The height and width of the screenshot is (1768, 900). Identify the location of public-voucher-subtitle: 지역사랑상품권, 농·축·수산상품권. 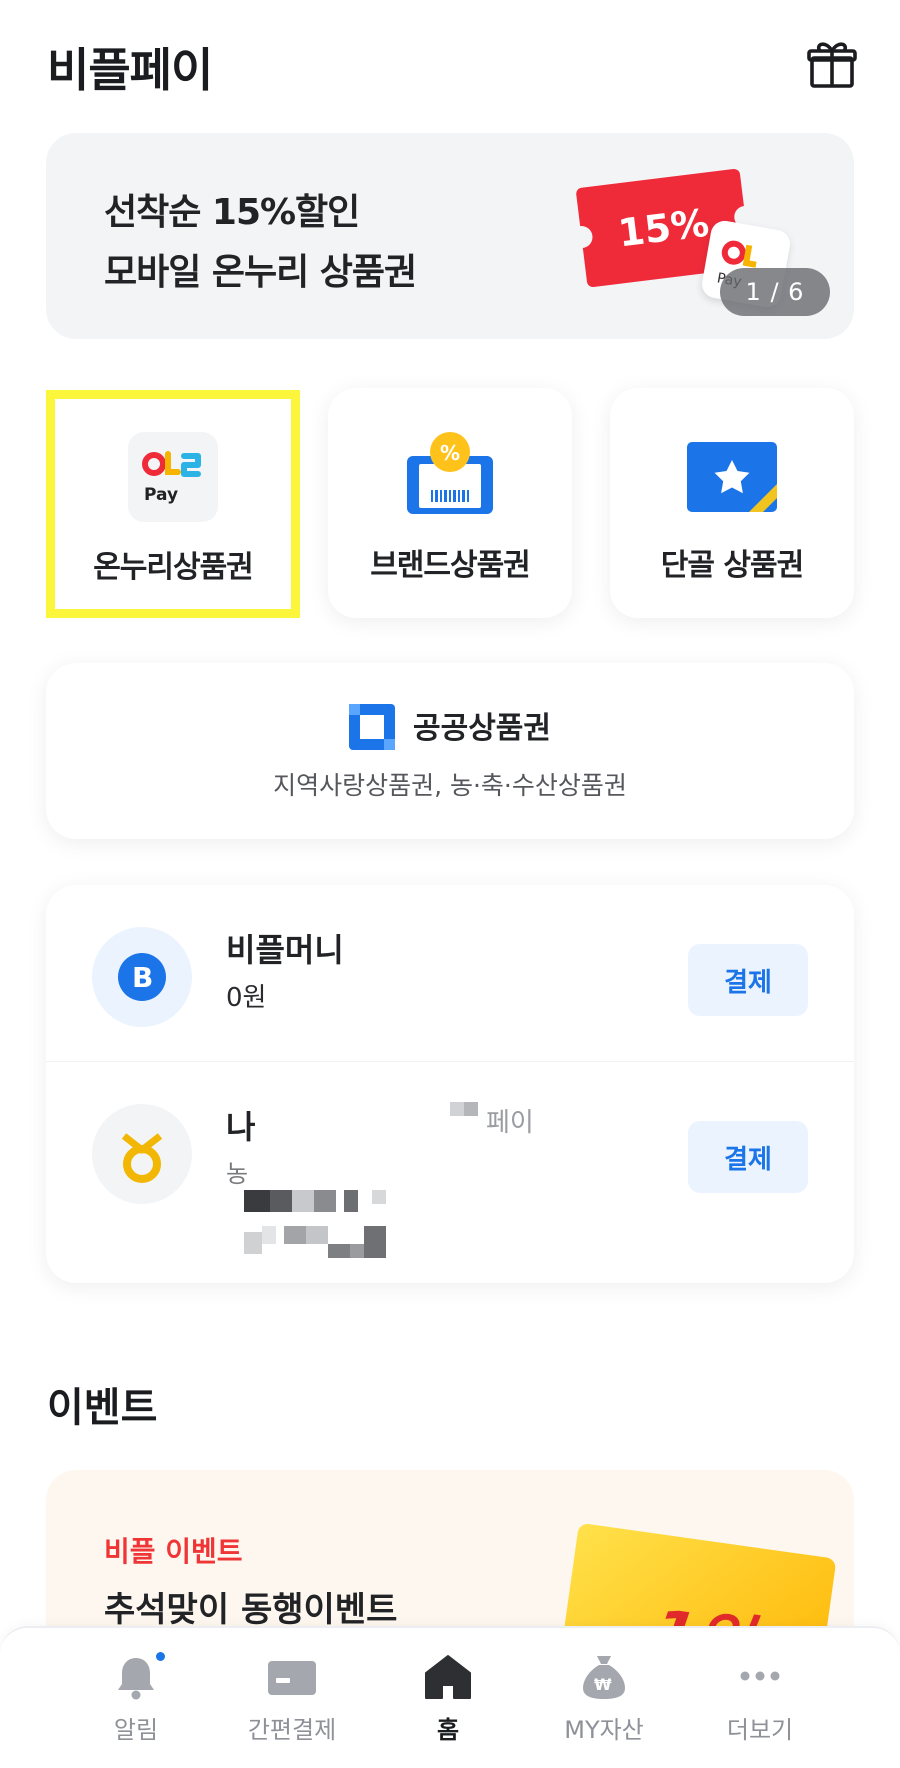
(450, 785).